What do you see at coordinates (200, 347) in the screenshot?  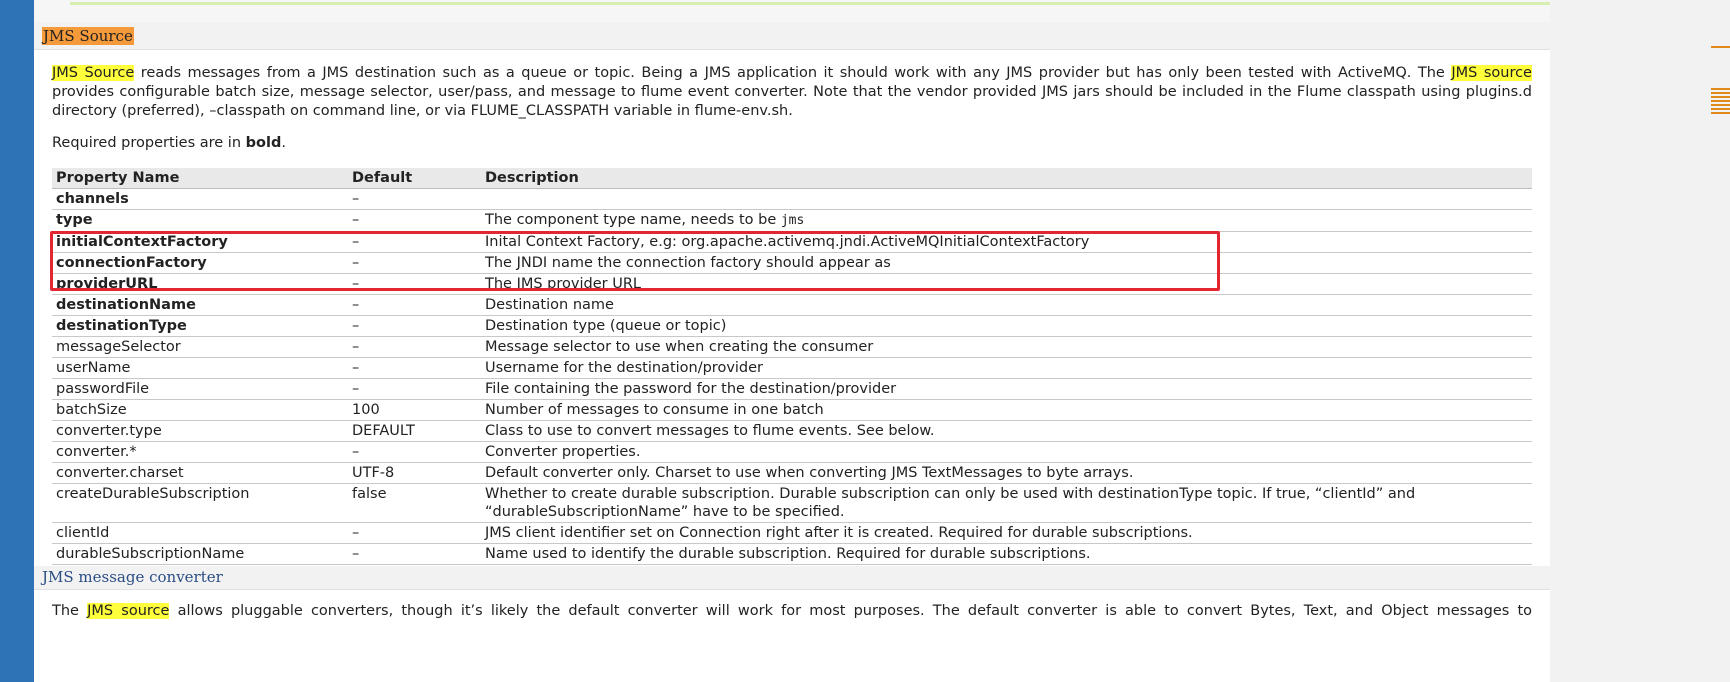 I see `property-name: messageSelector` at bounding box center [200, 347].